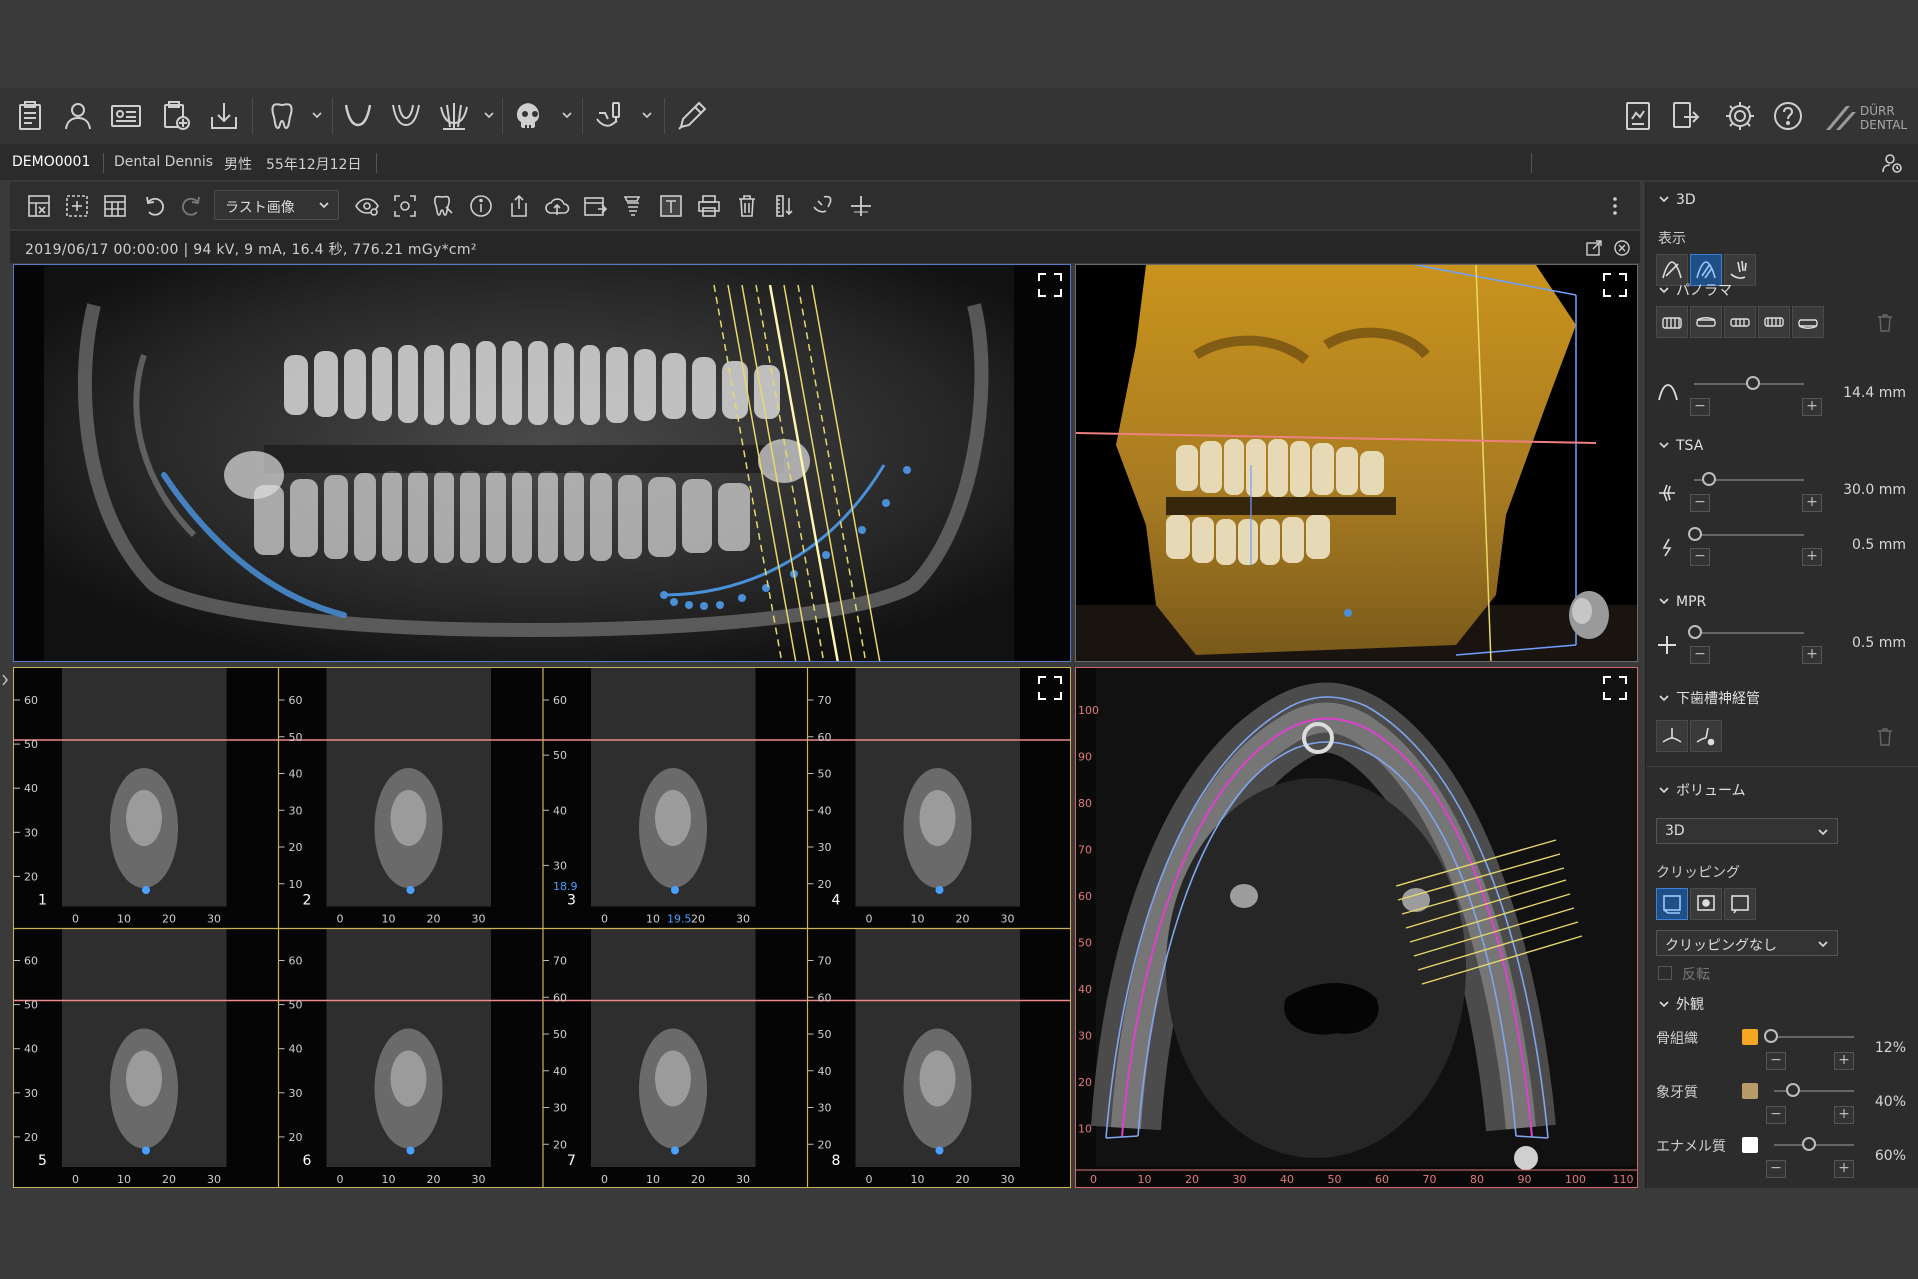 The height and width of the screenshot is (1279, 1918). What do you see at coordinates (1356, 463) in the screenshot?
I see `3d-viewport` at bounding box center [1356, 463].